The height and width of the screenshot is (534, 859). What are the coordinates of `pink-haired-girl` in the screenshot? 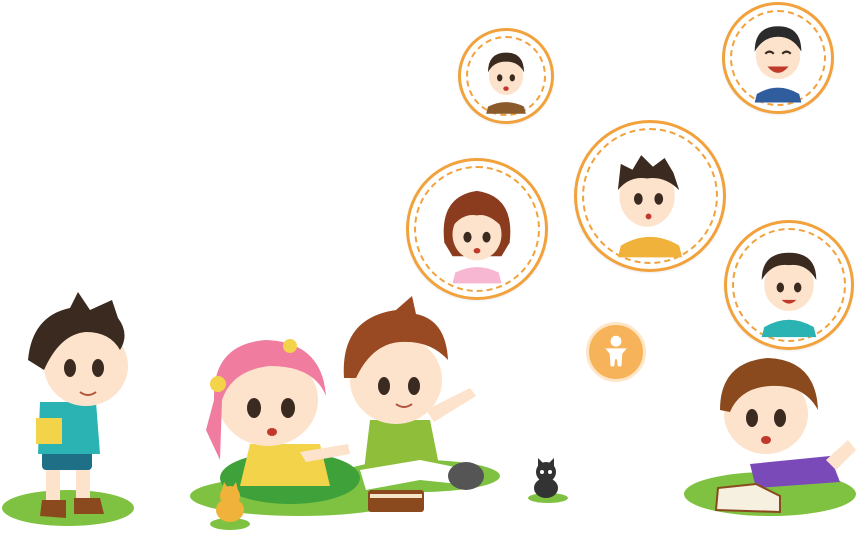 It's located at (283, 421).